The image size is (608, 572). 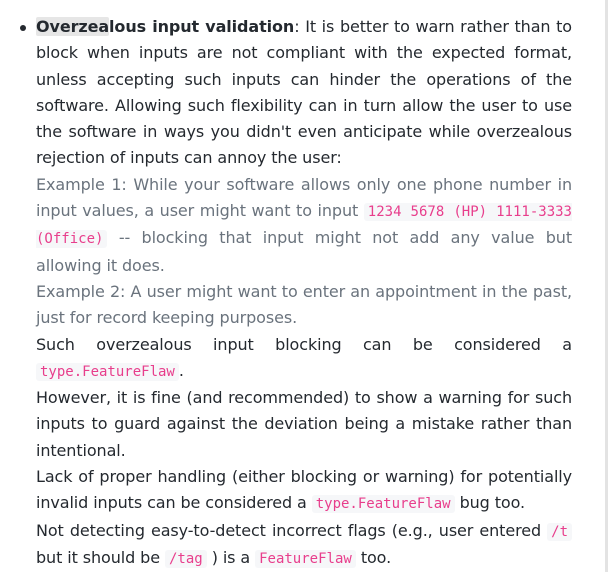 I want to click on lack-code: type.FeatureFlaw, so click(x=383, y=504).